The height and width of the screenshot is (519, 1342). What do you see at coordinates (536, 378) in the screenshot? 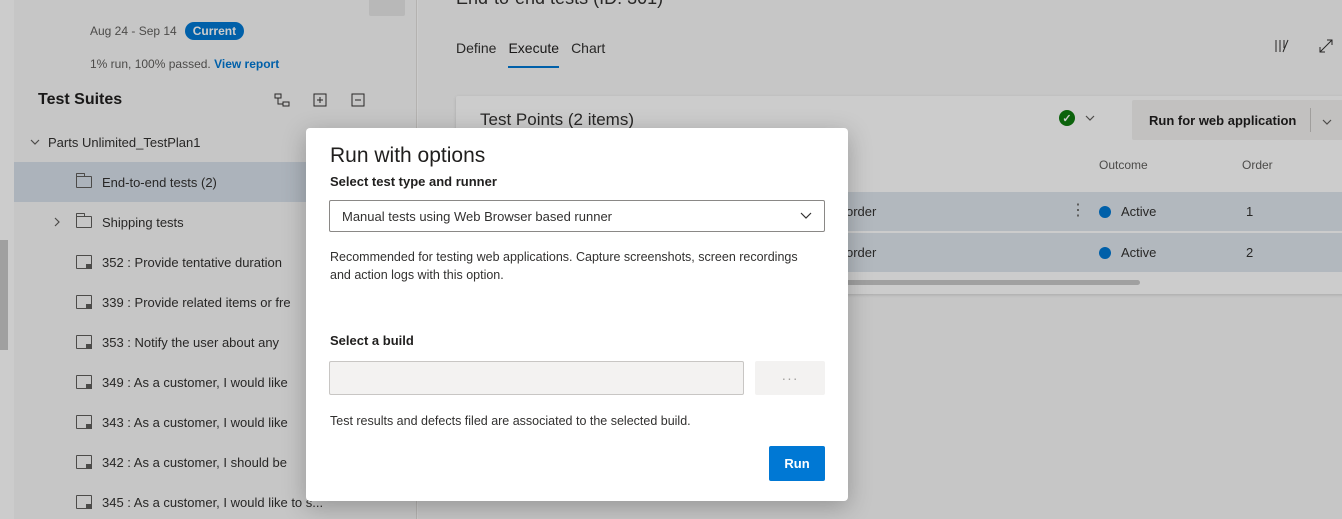
I see `build-input` at bounding box center [536, 378].